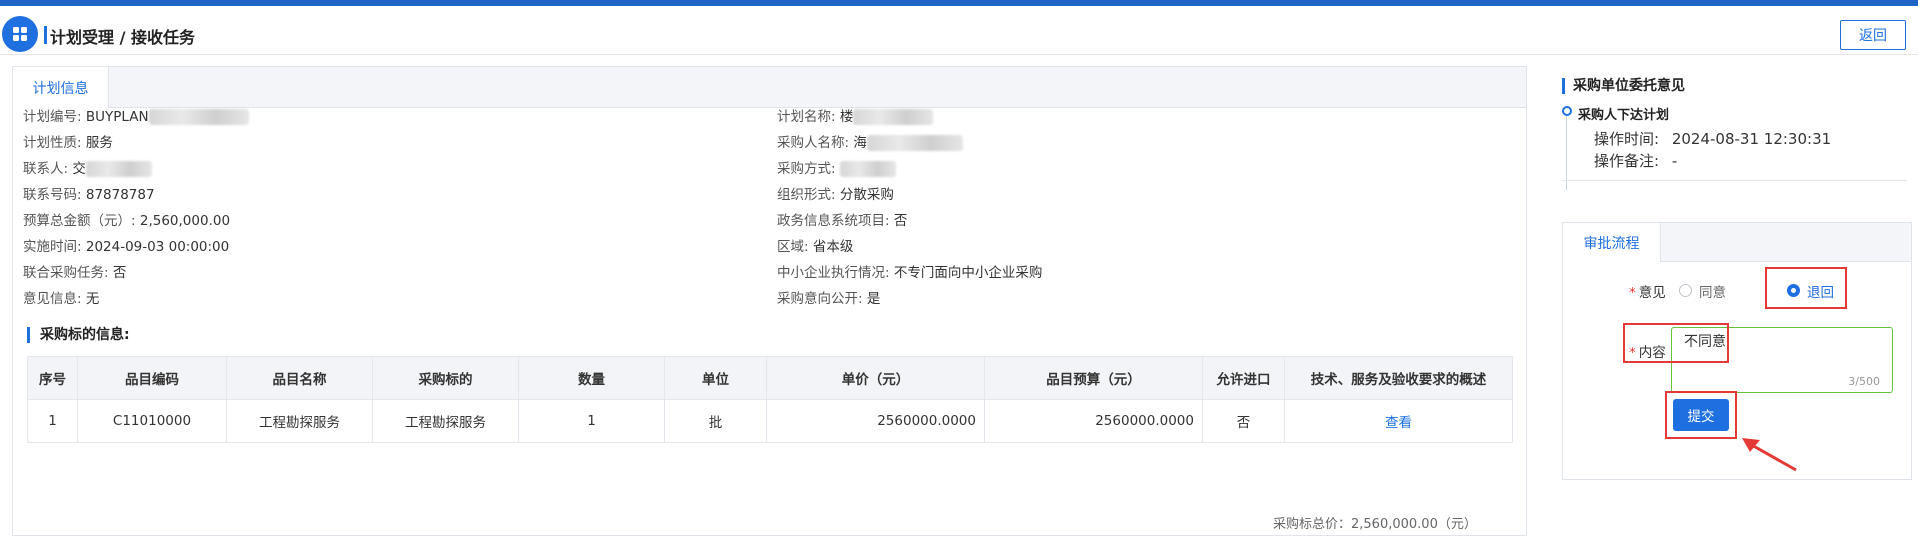  I want to click on field-intent-public: 采购意向公开: 是, so click(828, 297).